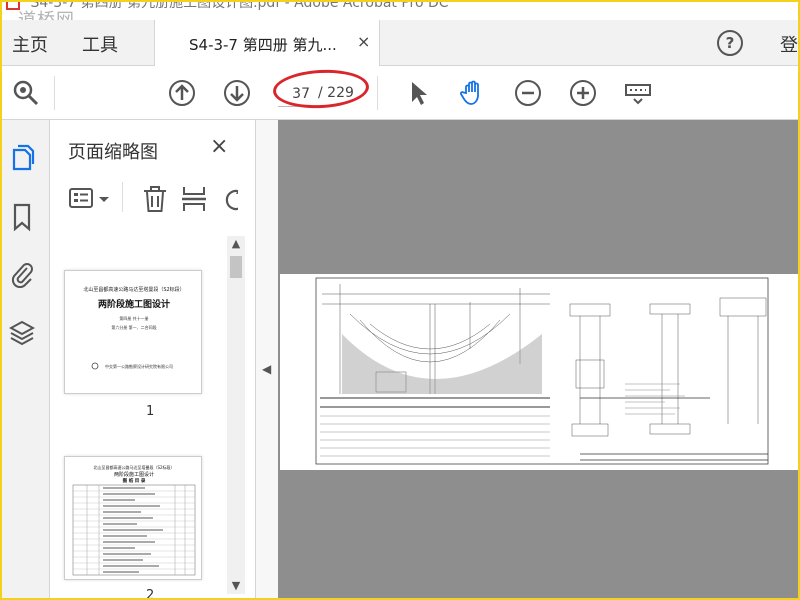 This screenshot has height=600, width=800. What do you see at coordinates (22, 217) in the screenshot?
I see `bookmark-icon` at bounding box center [22, 217].